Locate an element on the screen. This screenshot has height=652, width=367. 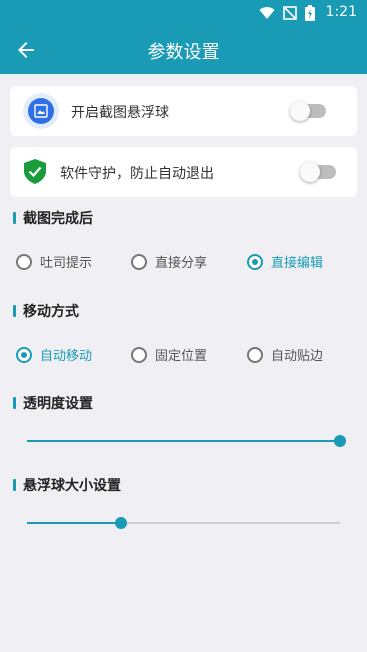
radio-label: 直接分享 is located at coordinates (181, 263).